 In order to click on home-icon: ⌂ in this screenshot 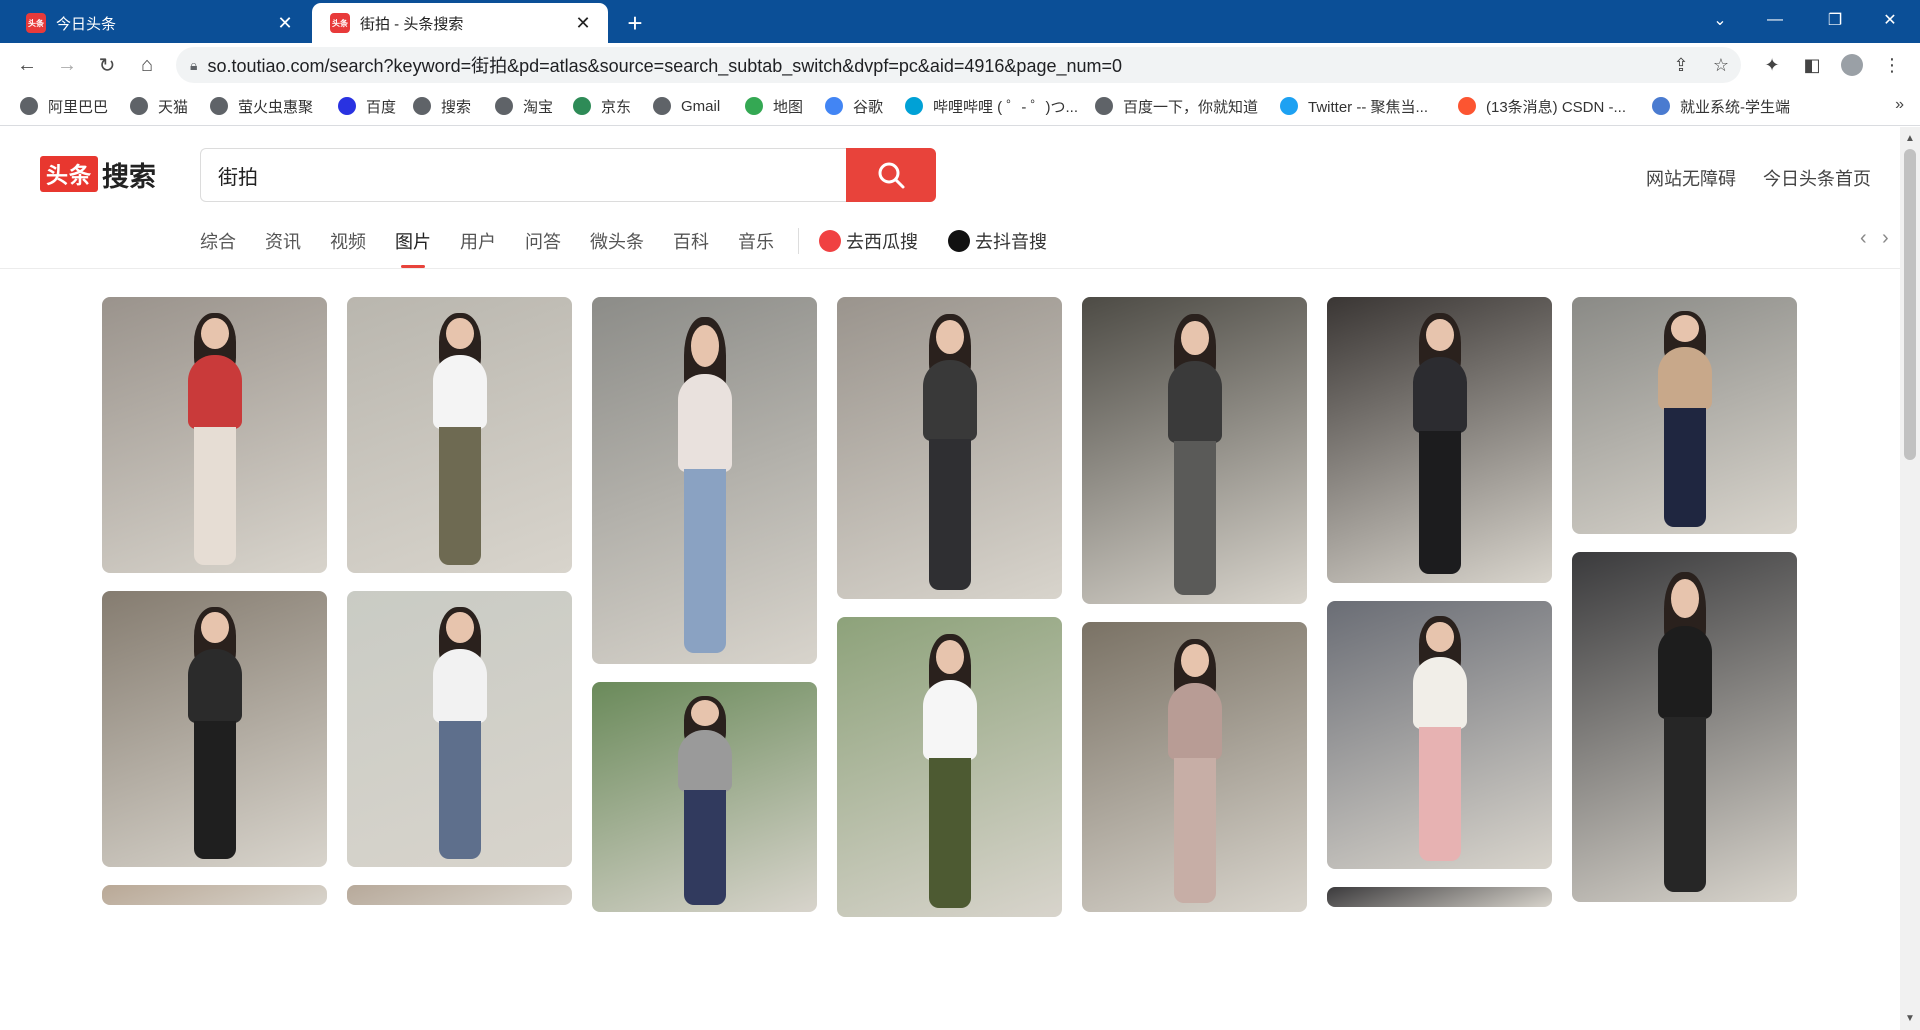, I will do `click(147, 65)`.